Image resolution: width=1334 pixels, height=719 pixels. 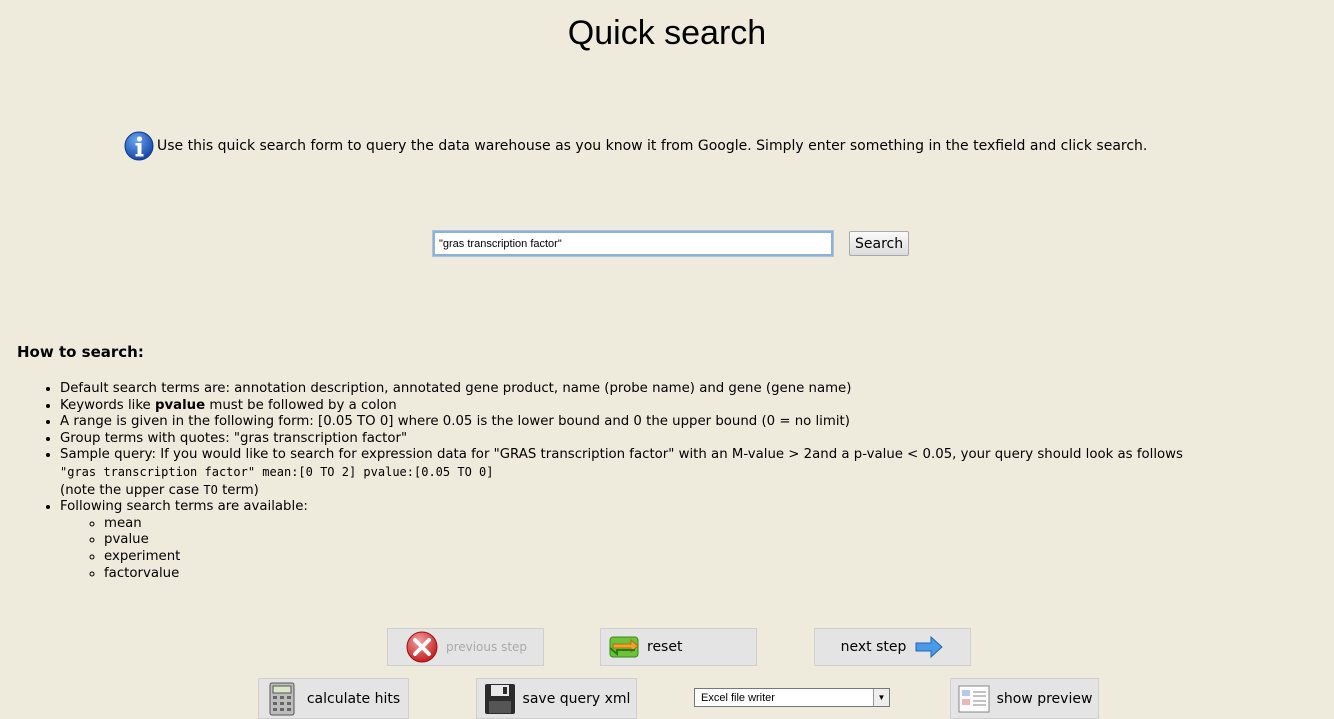 What do you see at coordinates (353, 698) in the screenshot?
I see `calculate-hits-label: calculate hits` at bounding box center [353, 698].